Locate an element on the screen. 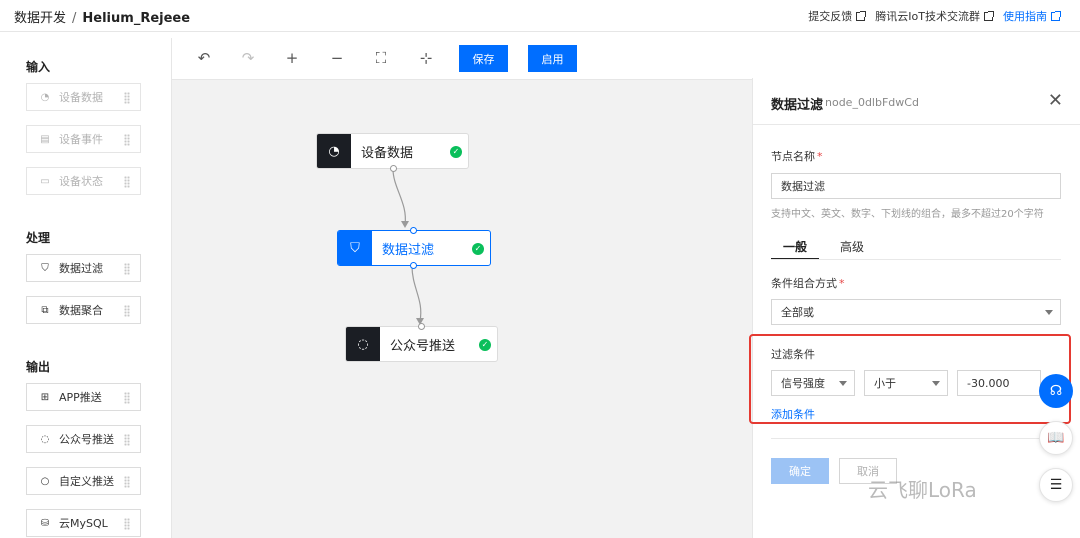  output-section-title: 输出 is located at coordinates (38, 367).